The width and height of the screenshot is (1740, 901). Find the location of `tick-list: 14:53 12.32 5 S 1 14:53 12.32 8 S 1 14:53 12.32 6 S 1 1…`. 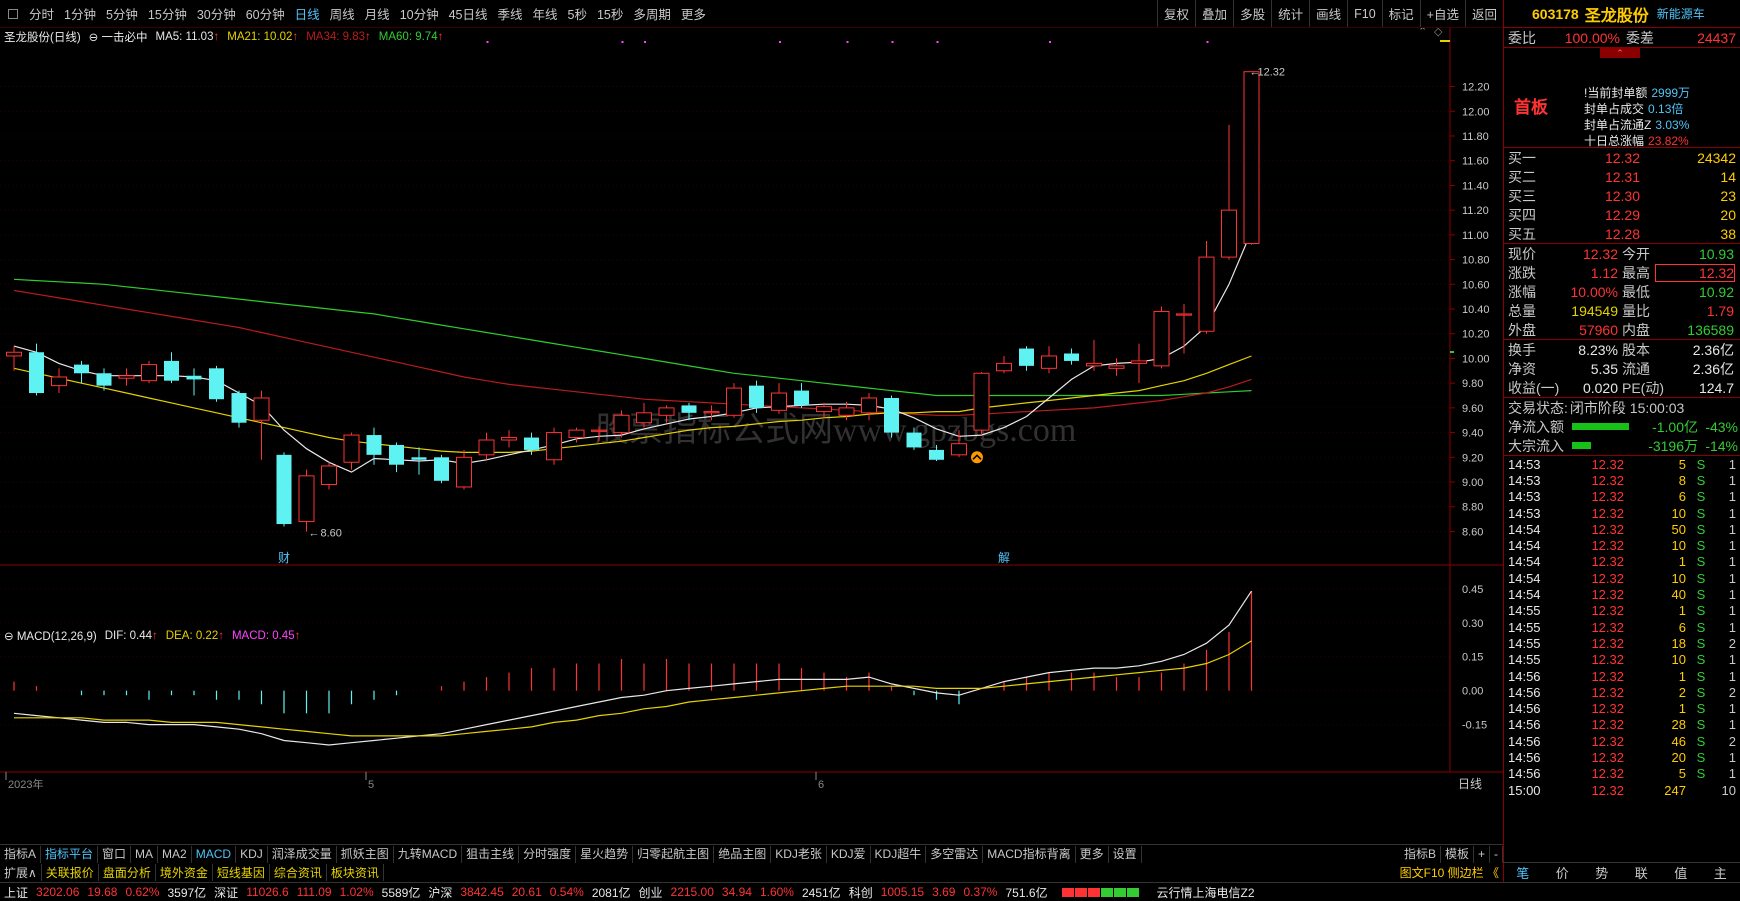

tick-list: 14:53 12.32 5 S 1 14:53 12.32 8 S 1 14:53 12.32 6 S 1 1… is located at coordinates (1622, 627).